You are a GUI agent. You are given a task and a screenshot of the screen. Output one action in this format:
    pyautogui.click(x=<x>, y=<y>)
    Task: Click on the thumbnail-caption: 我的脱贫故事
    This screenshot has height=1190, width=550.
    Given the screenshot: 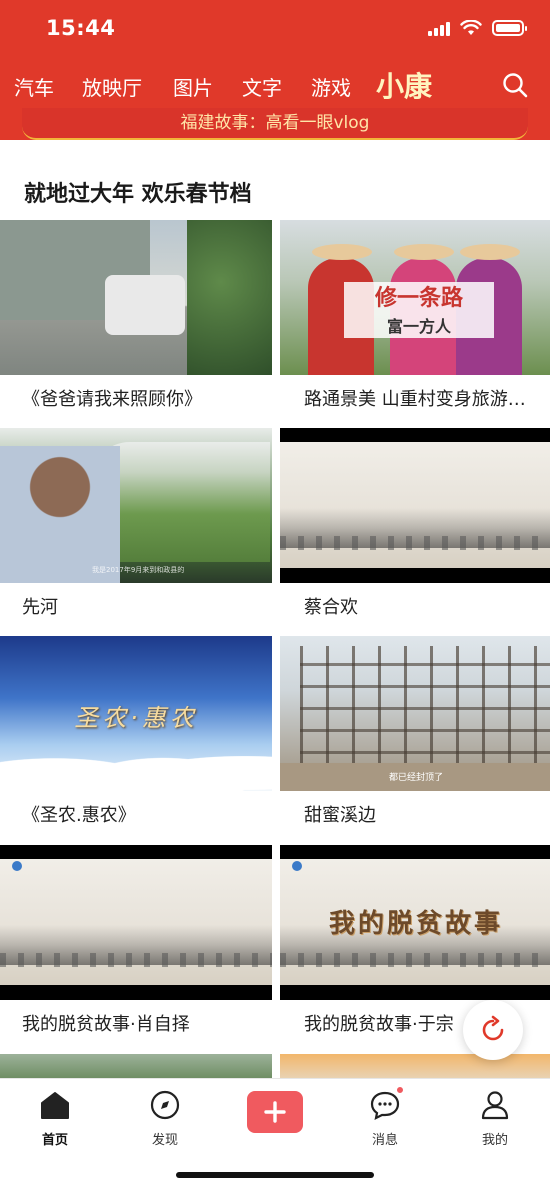 What is the action you would take?
    pyautogui.click(x=415, y=924)
    